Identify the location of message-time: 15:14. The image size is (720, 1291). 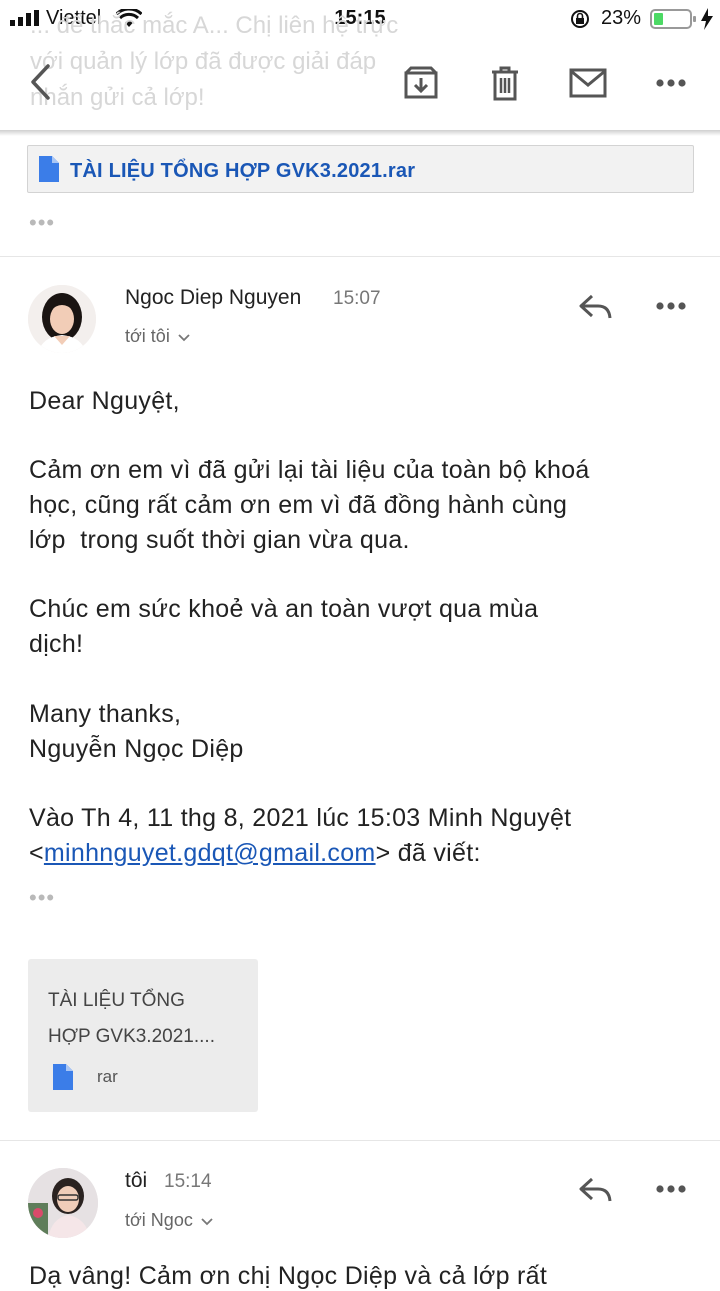
(188, 1181).